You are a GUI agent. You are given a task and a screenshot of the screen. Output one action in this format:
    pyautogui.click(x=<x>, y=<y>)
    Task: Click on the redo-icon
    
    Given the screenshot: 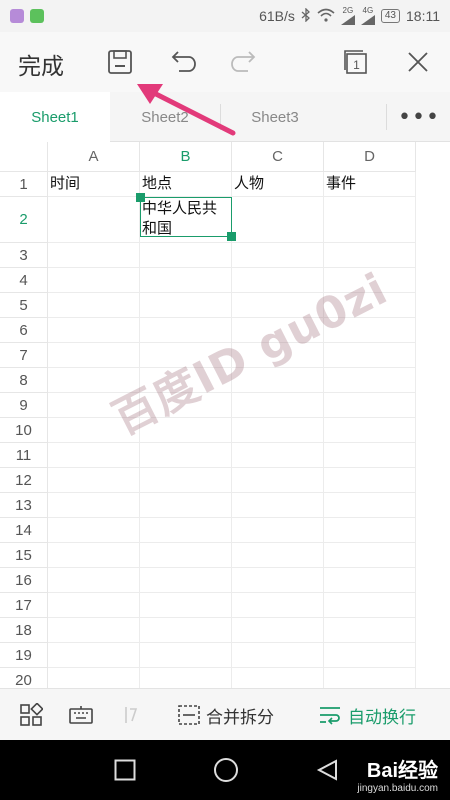 What is the action you would take?
    pyautogui.click(x=244, y=62)
    